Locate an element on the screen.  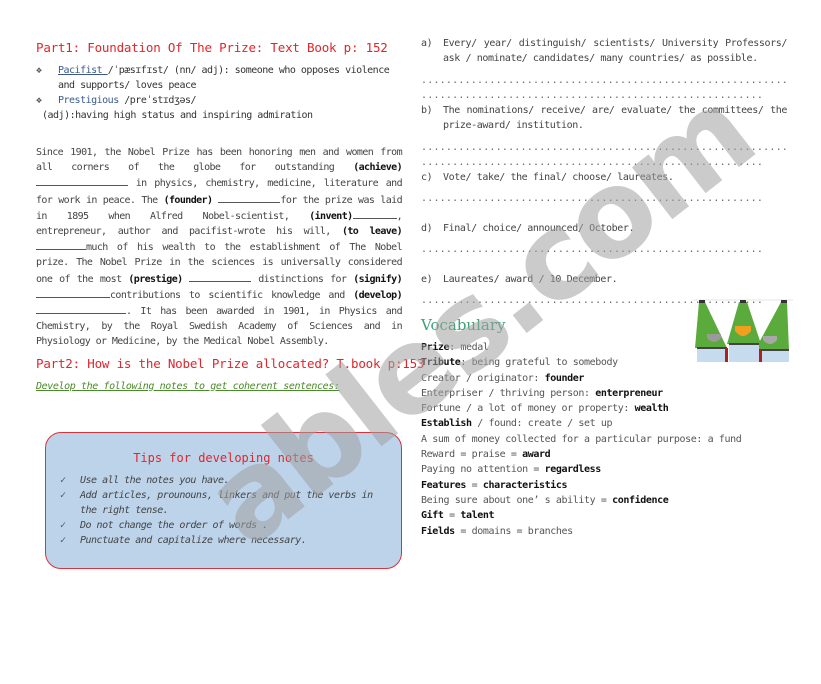
note-e: e) Laureates/ award / 10 December. is located at coordinates (604, 279).